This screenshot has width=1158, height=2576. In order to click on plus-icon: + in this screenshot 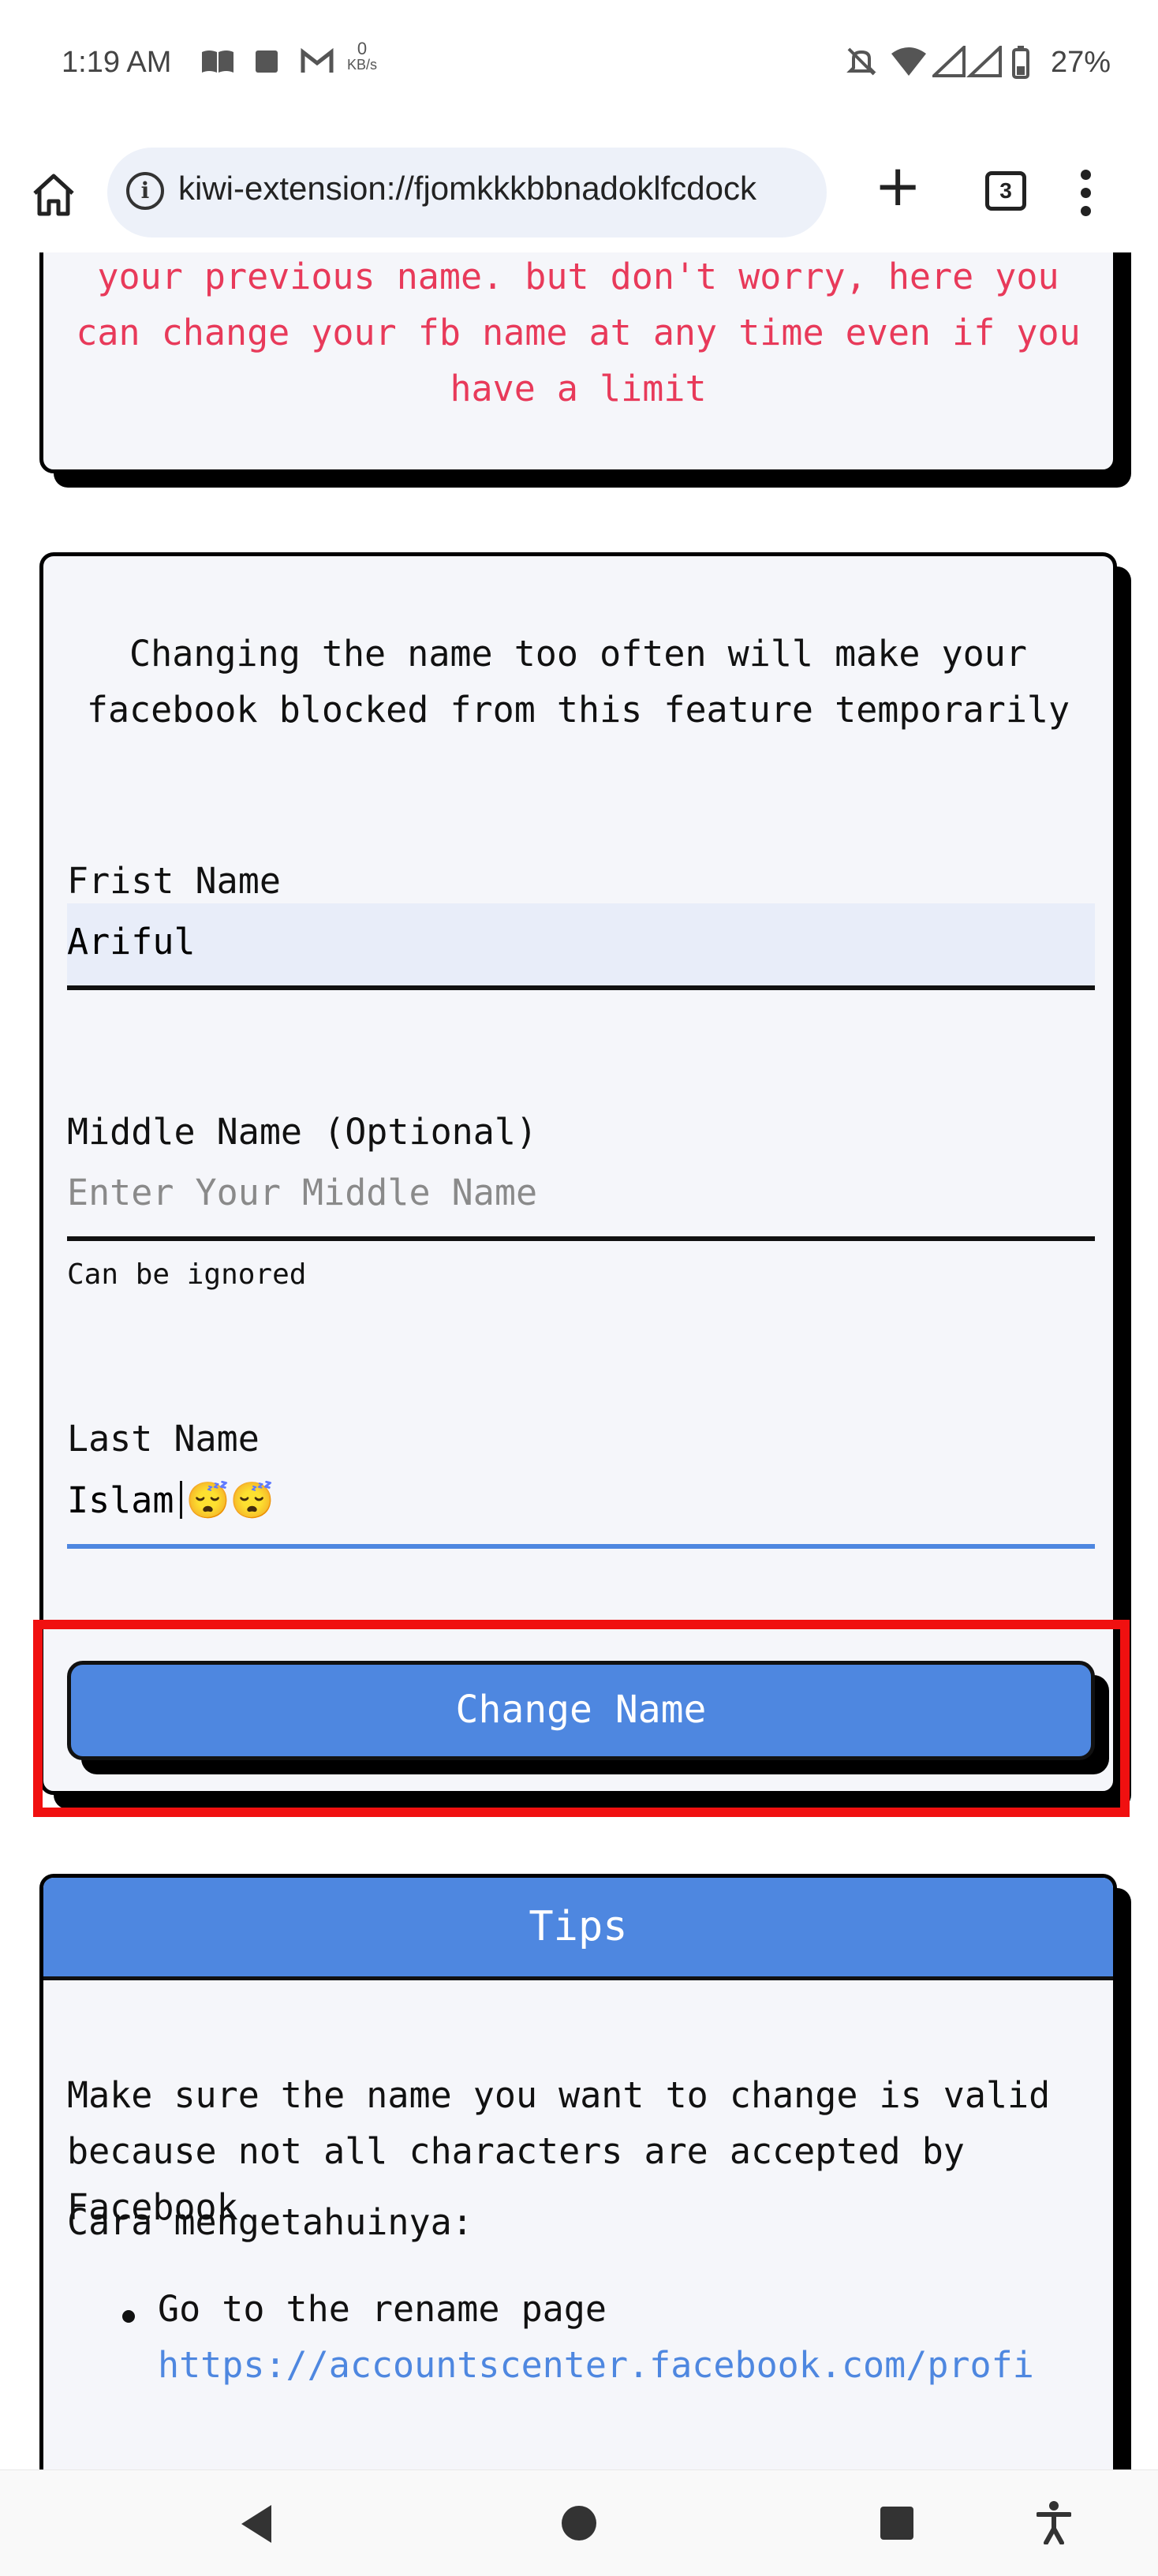, I will do `click(898, 185)`.